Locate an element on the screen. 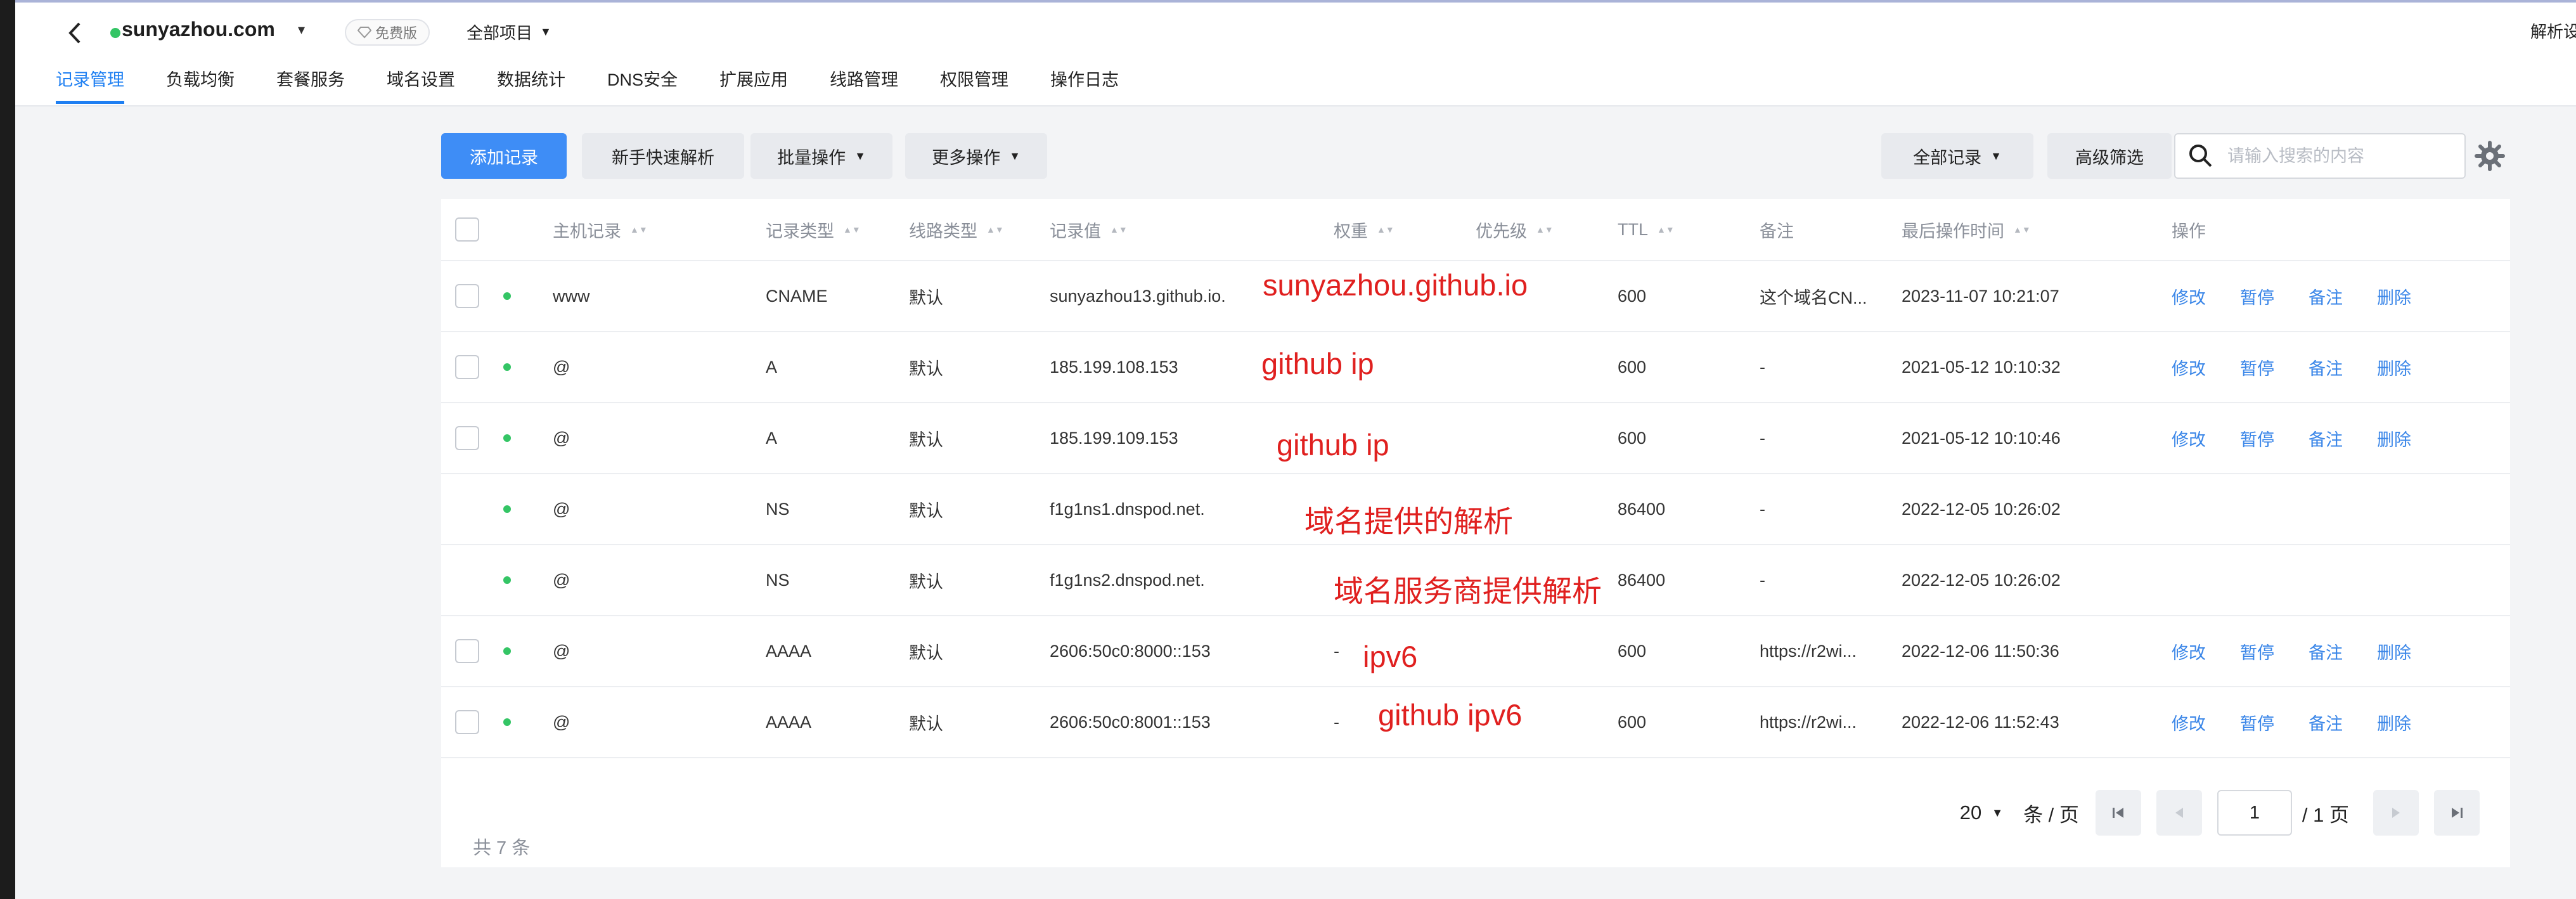 Image resolution: width=2576 pixels, height=899 pixels. cell-value: f1g1ns2.dnspod.net. is located at coordinates (1127, 580).